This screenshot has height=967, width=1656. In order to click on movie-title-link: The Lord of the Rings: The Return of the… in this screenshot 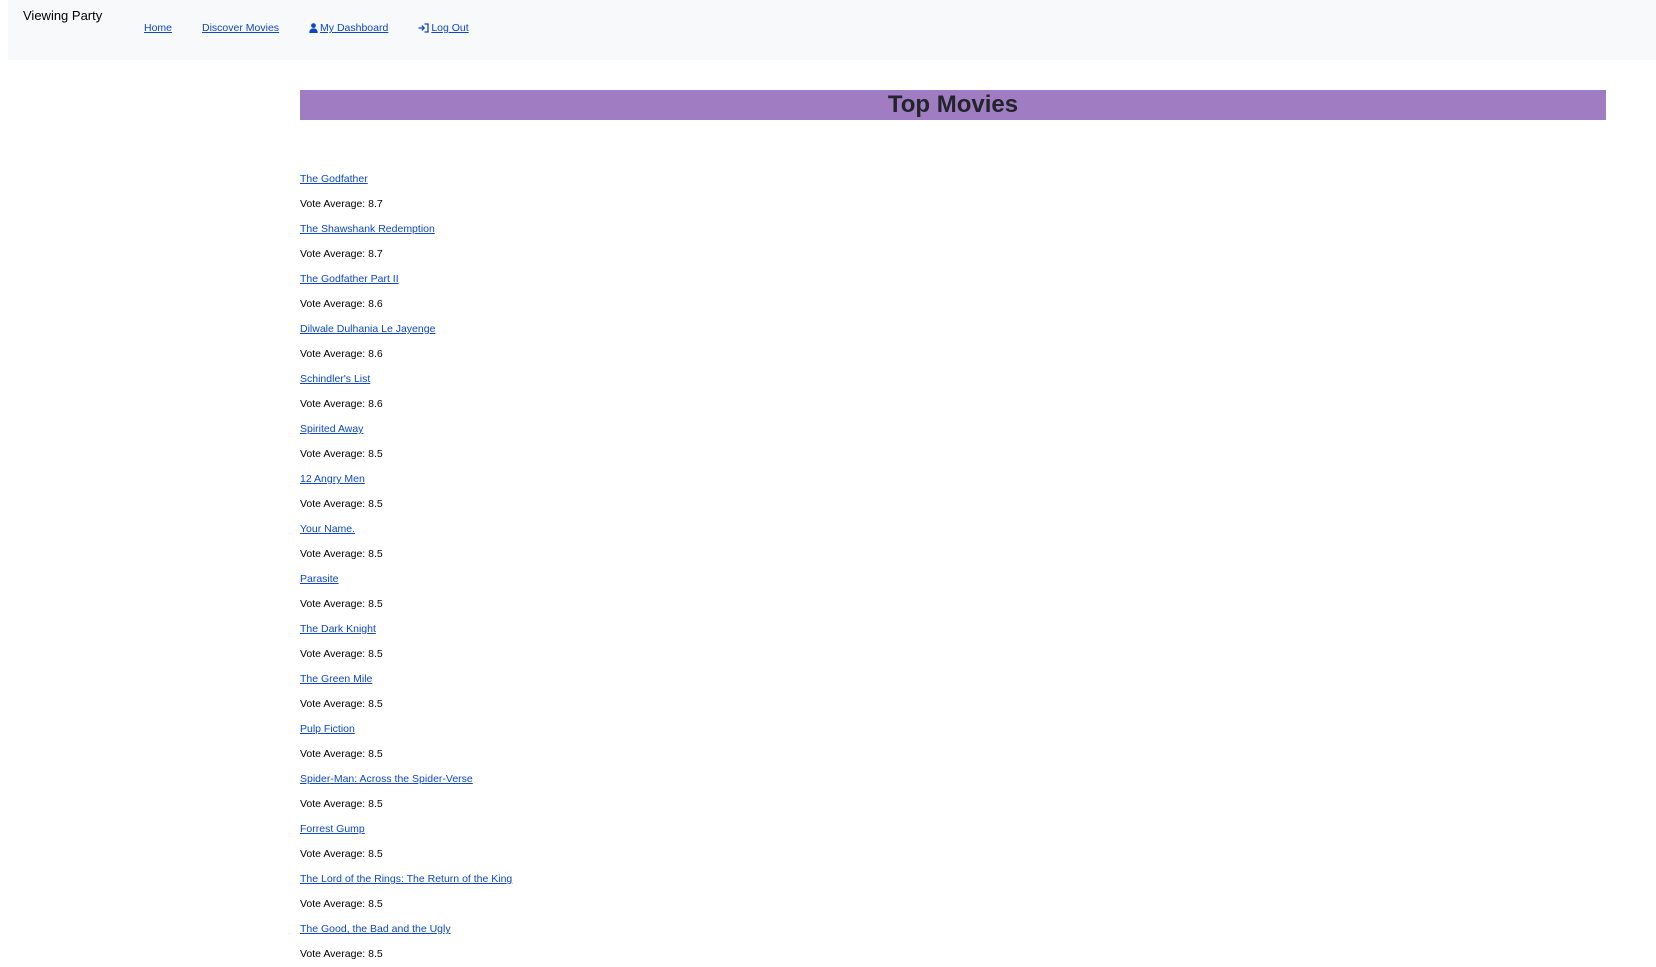, I will do `click(953, 879)`.